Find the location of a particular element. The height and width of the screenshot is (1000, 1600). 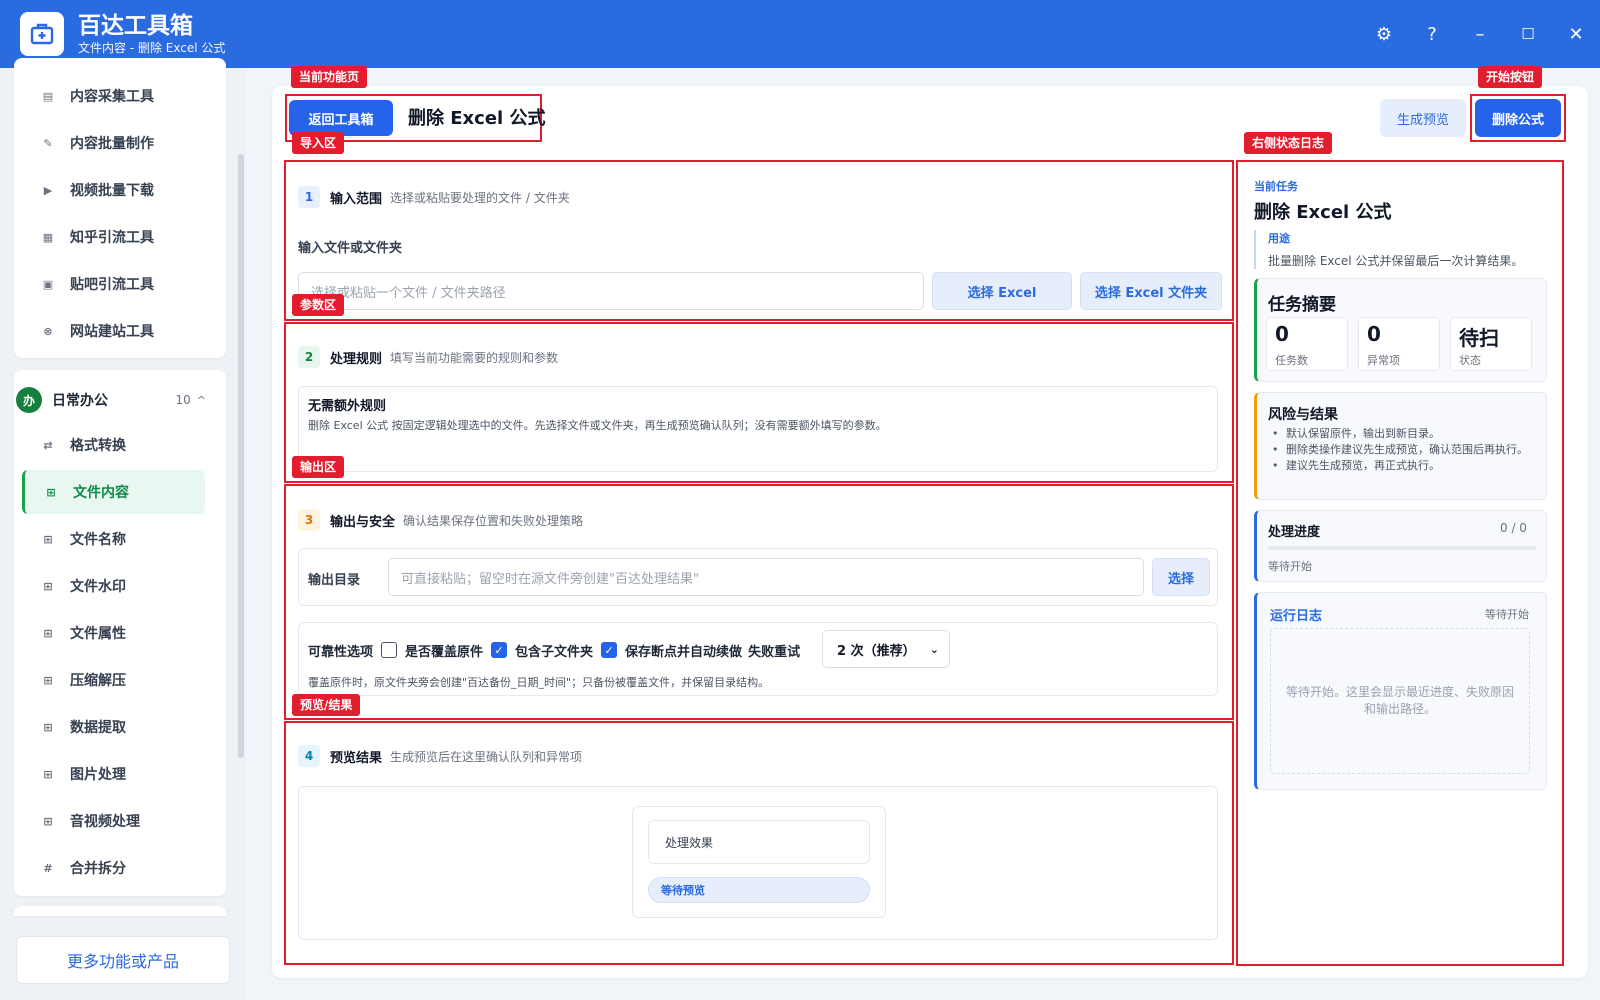

subfolders-checkbox: ✓ is located at coordinates (499, 650).